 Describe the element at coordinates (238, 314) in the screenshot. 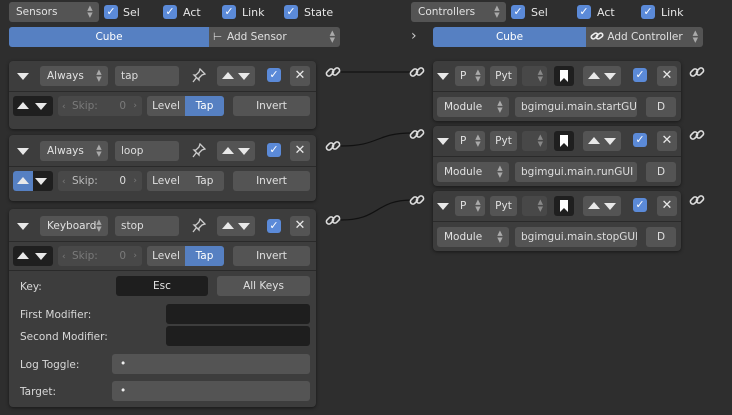

I see `first-modifier-field` at that location.